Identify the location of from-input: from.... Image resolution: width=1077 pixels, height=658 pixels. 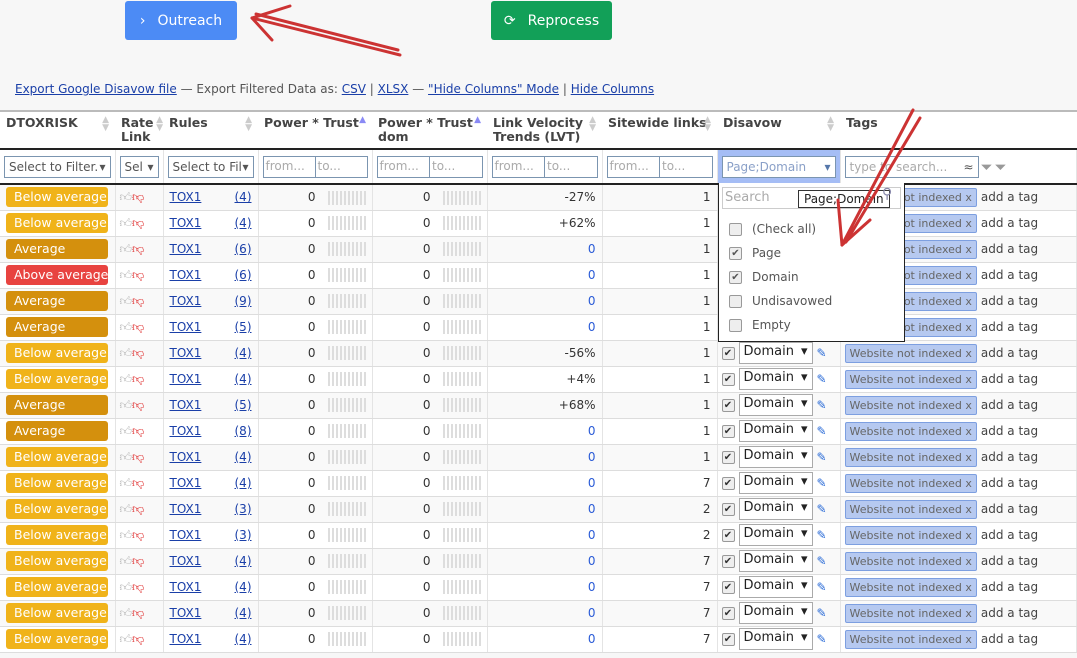
(404, 166).